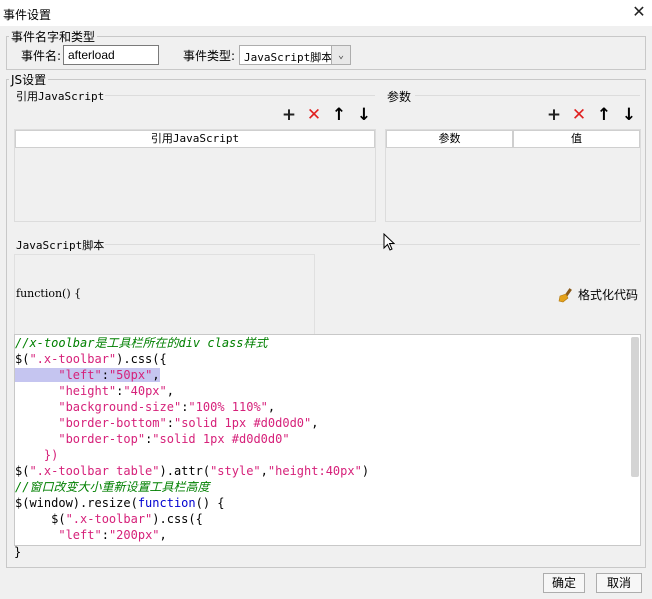 The height and width of the screenshot is (599, 652). I want to click on event-type-label: 事件类型:, so click(209, 56).